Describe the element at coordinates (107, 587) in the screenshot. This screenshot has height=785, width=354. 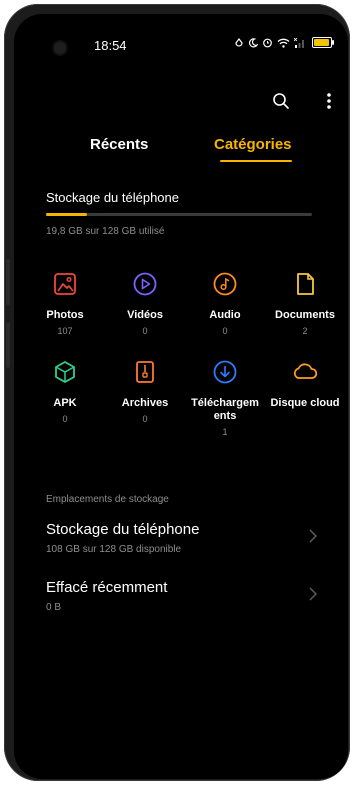
I see `location-title: Effacé récemment` at that location.